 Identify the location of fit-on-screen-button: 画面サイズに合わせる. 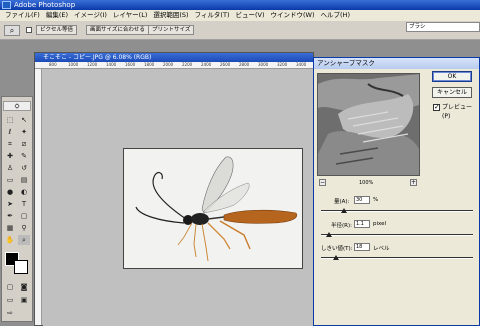
(117, 30).